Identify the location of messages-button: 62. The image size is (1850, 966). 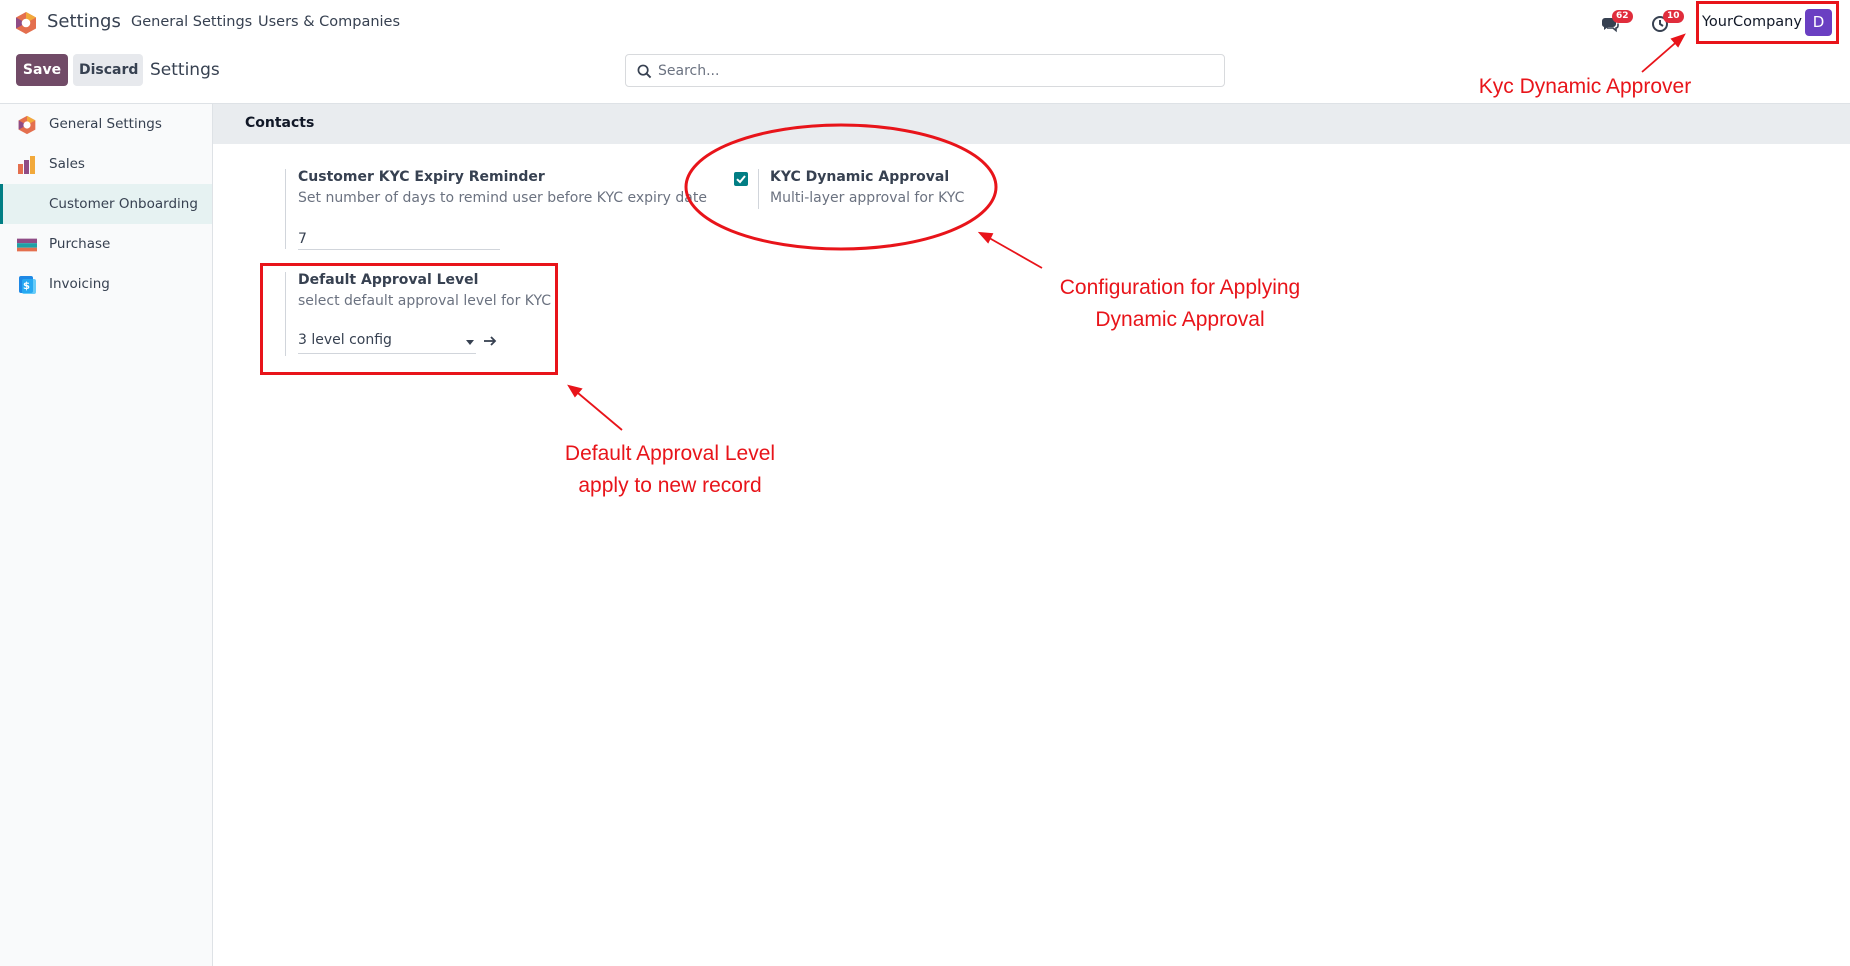
(1616, 22).